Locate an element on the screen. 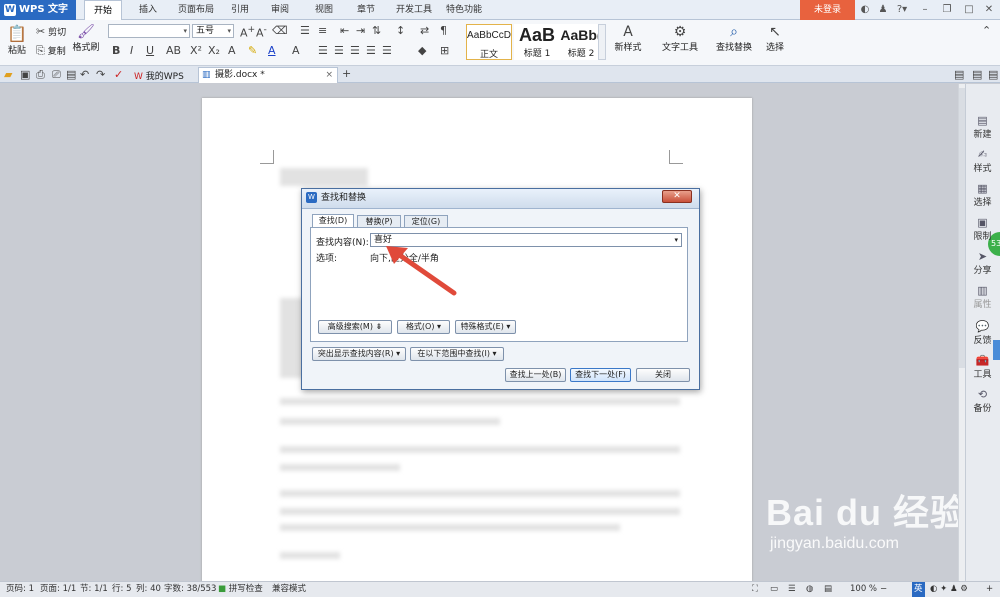 Image resolution: width=1000 pixels, height=597 pixels. bullets-icon: ☰ is located at coordinates (305, 30).